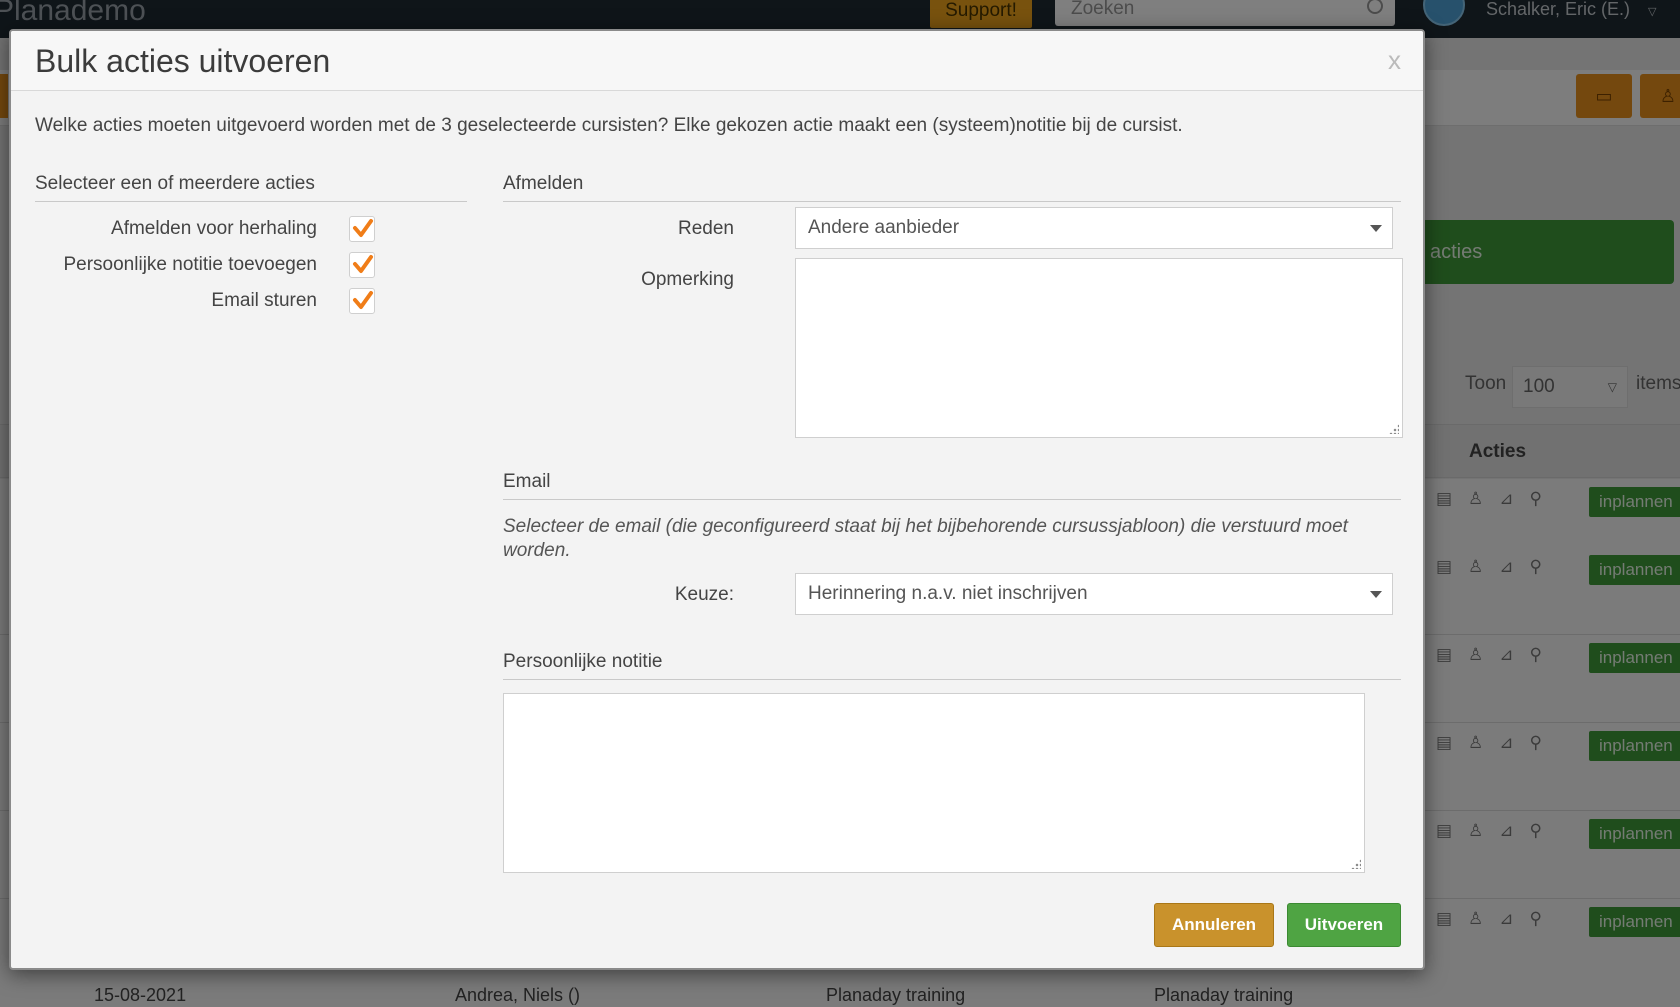  What do you see at coordinates (704, 594) in the screenshot?
I see `keuze-label: Keuze:` at bounding box center [704, 594].